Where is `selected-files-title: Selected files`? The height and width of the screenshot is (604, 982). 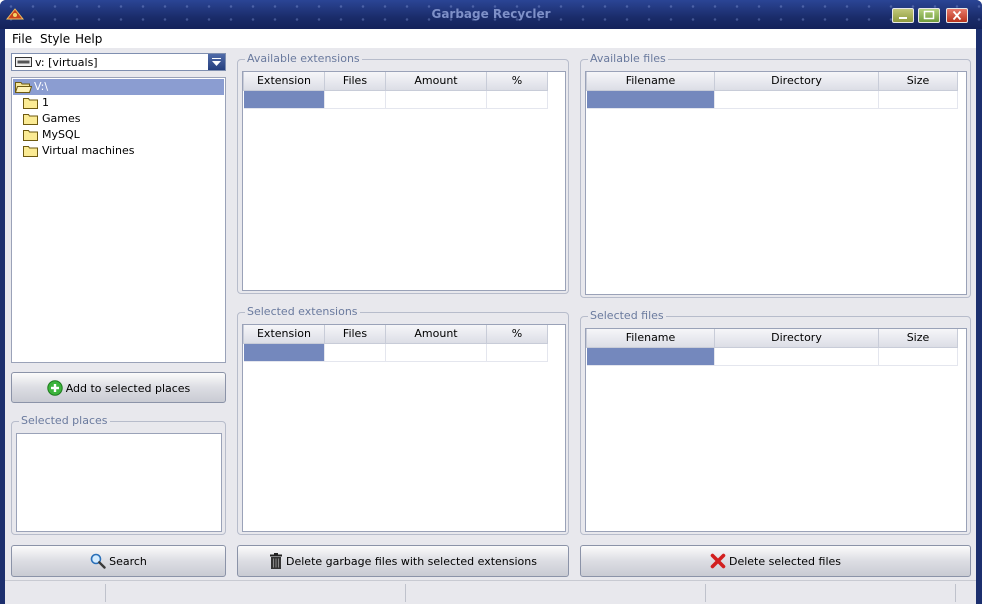
selected-files-title: Selected files is located at coordinates (627, 315).